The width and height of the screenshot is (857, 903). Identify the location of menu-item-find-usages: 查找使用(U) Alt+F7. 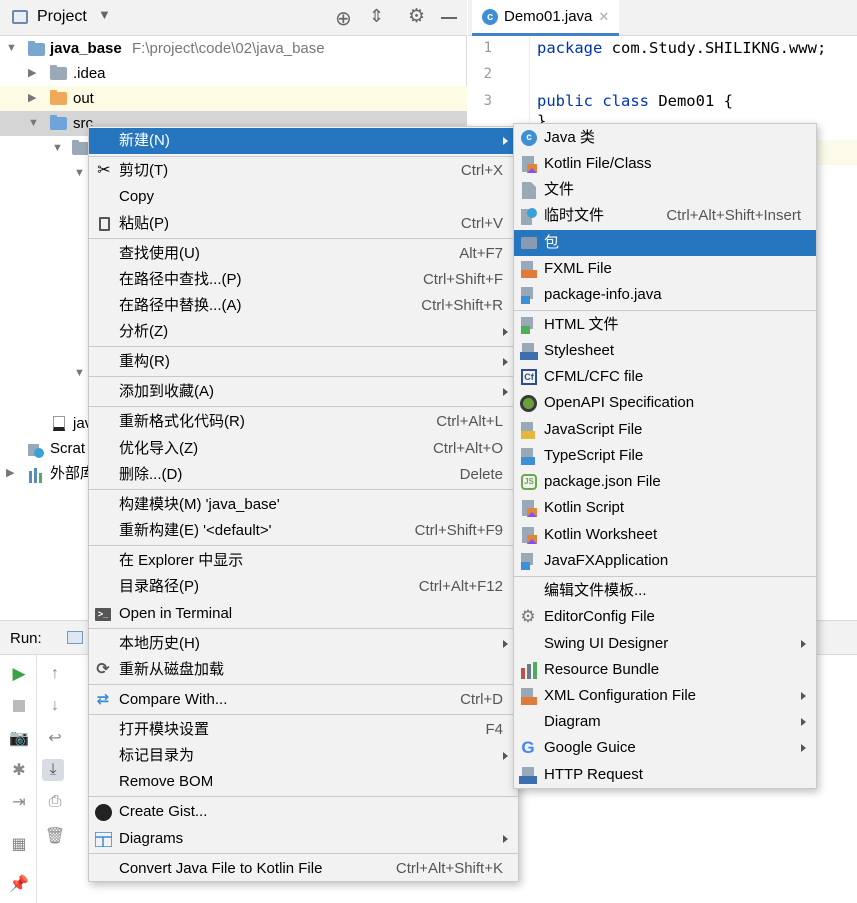
(303, 254).